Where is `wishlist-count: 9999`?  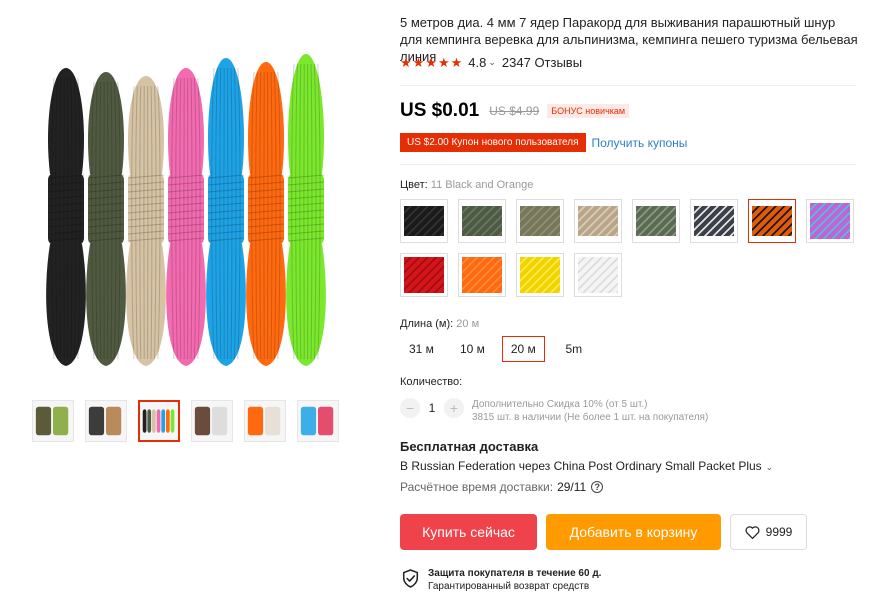 wishlist-count: 9999 is located at coordinates (779, 532).